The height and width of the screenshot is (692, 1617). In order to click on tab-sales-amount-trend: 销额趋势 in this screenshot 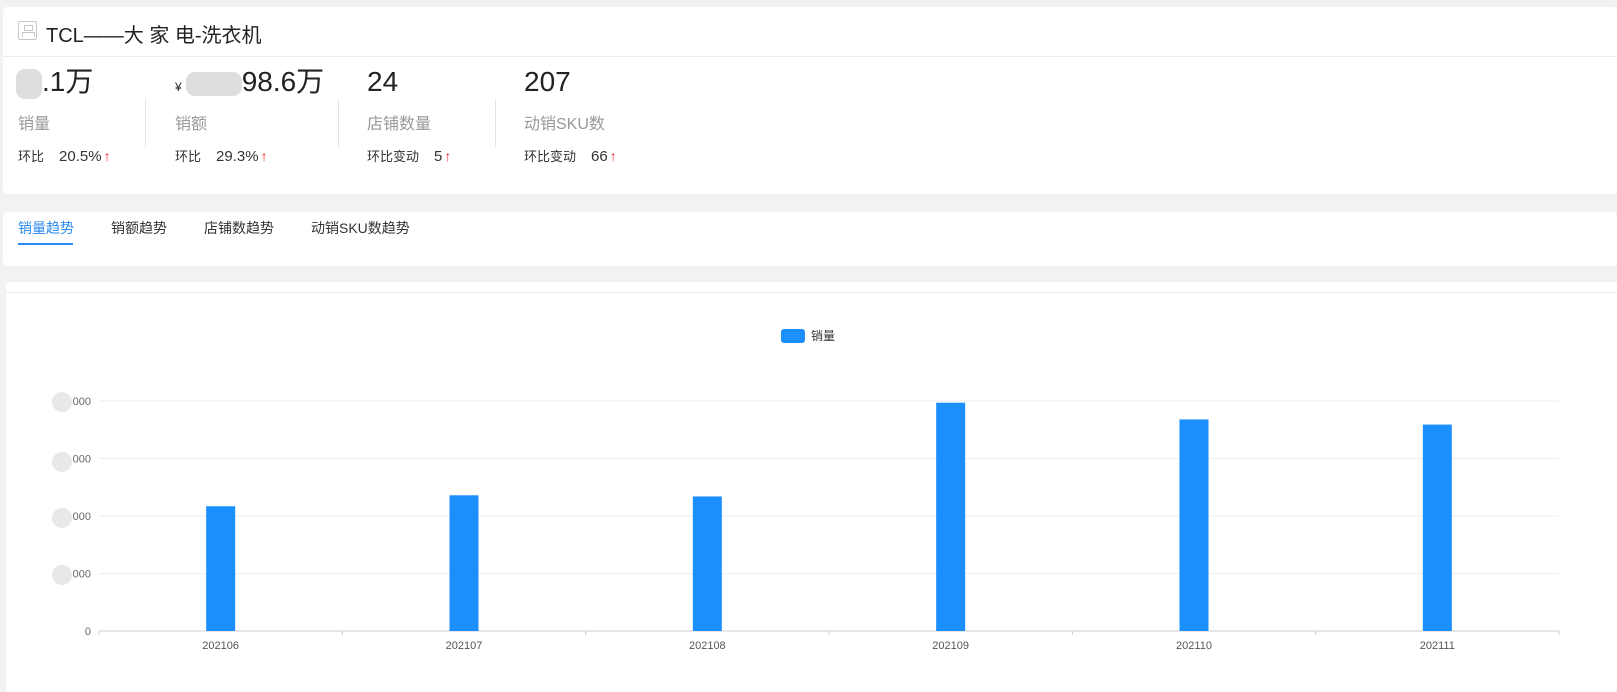, I will do `click(139, 228)`.